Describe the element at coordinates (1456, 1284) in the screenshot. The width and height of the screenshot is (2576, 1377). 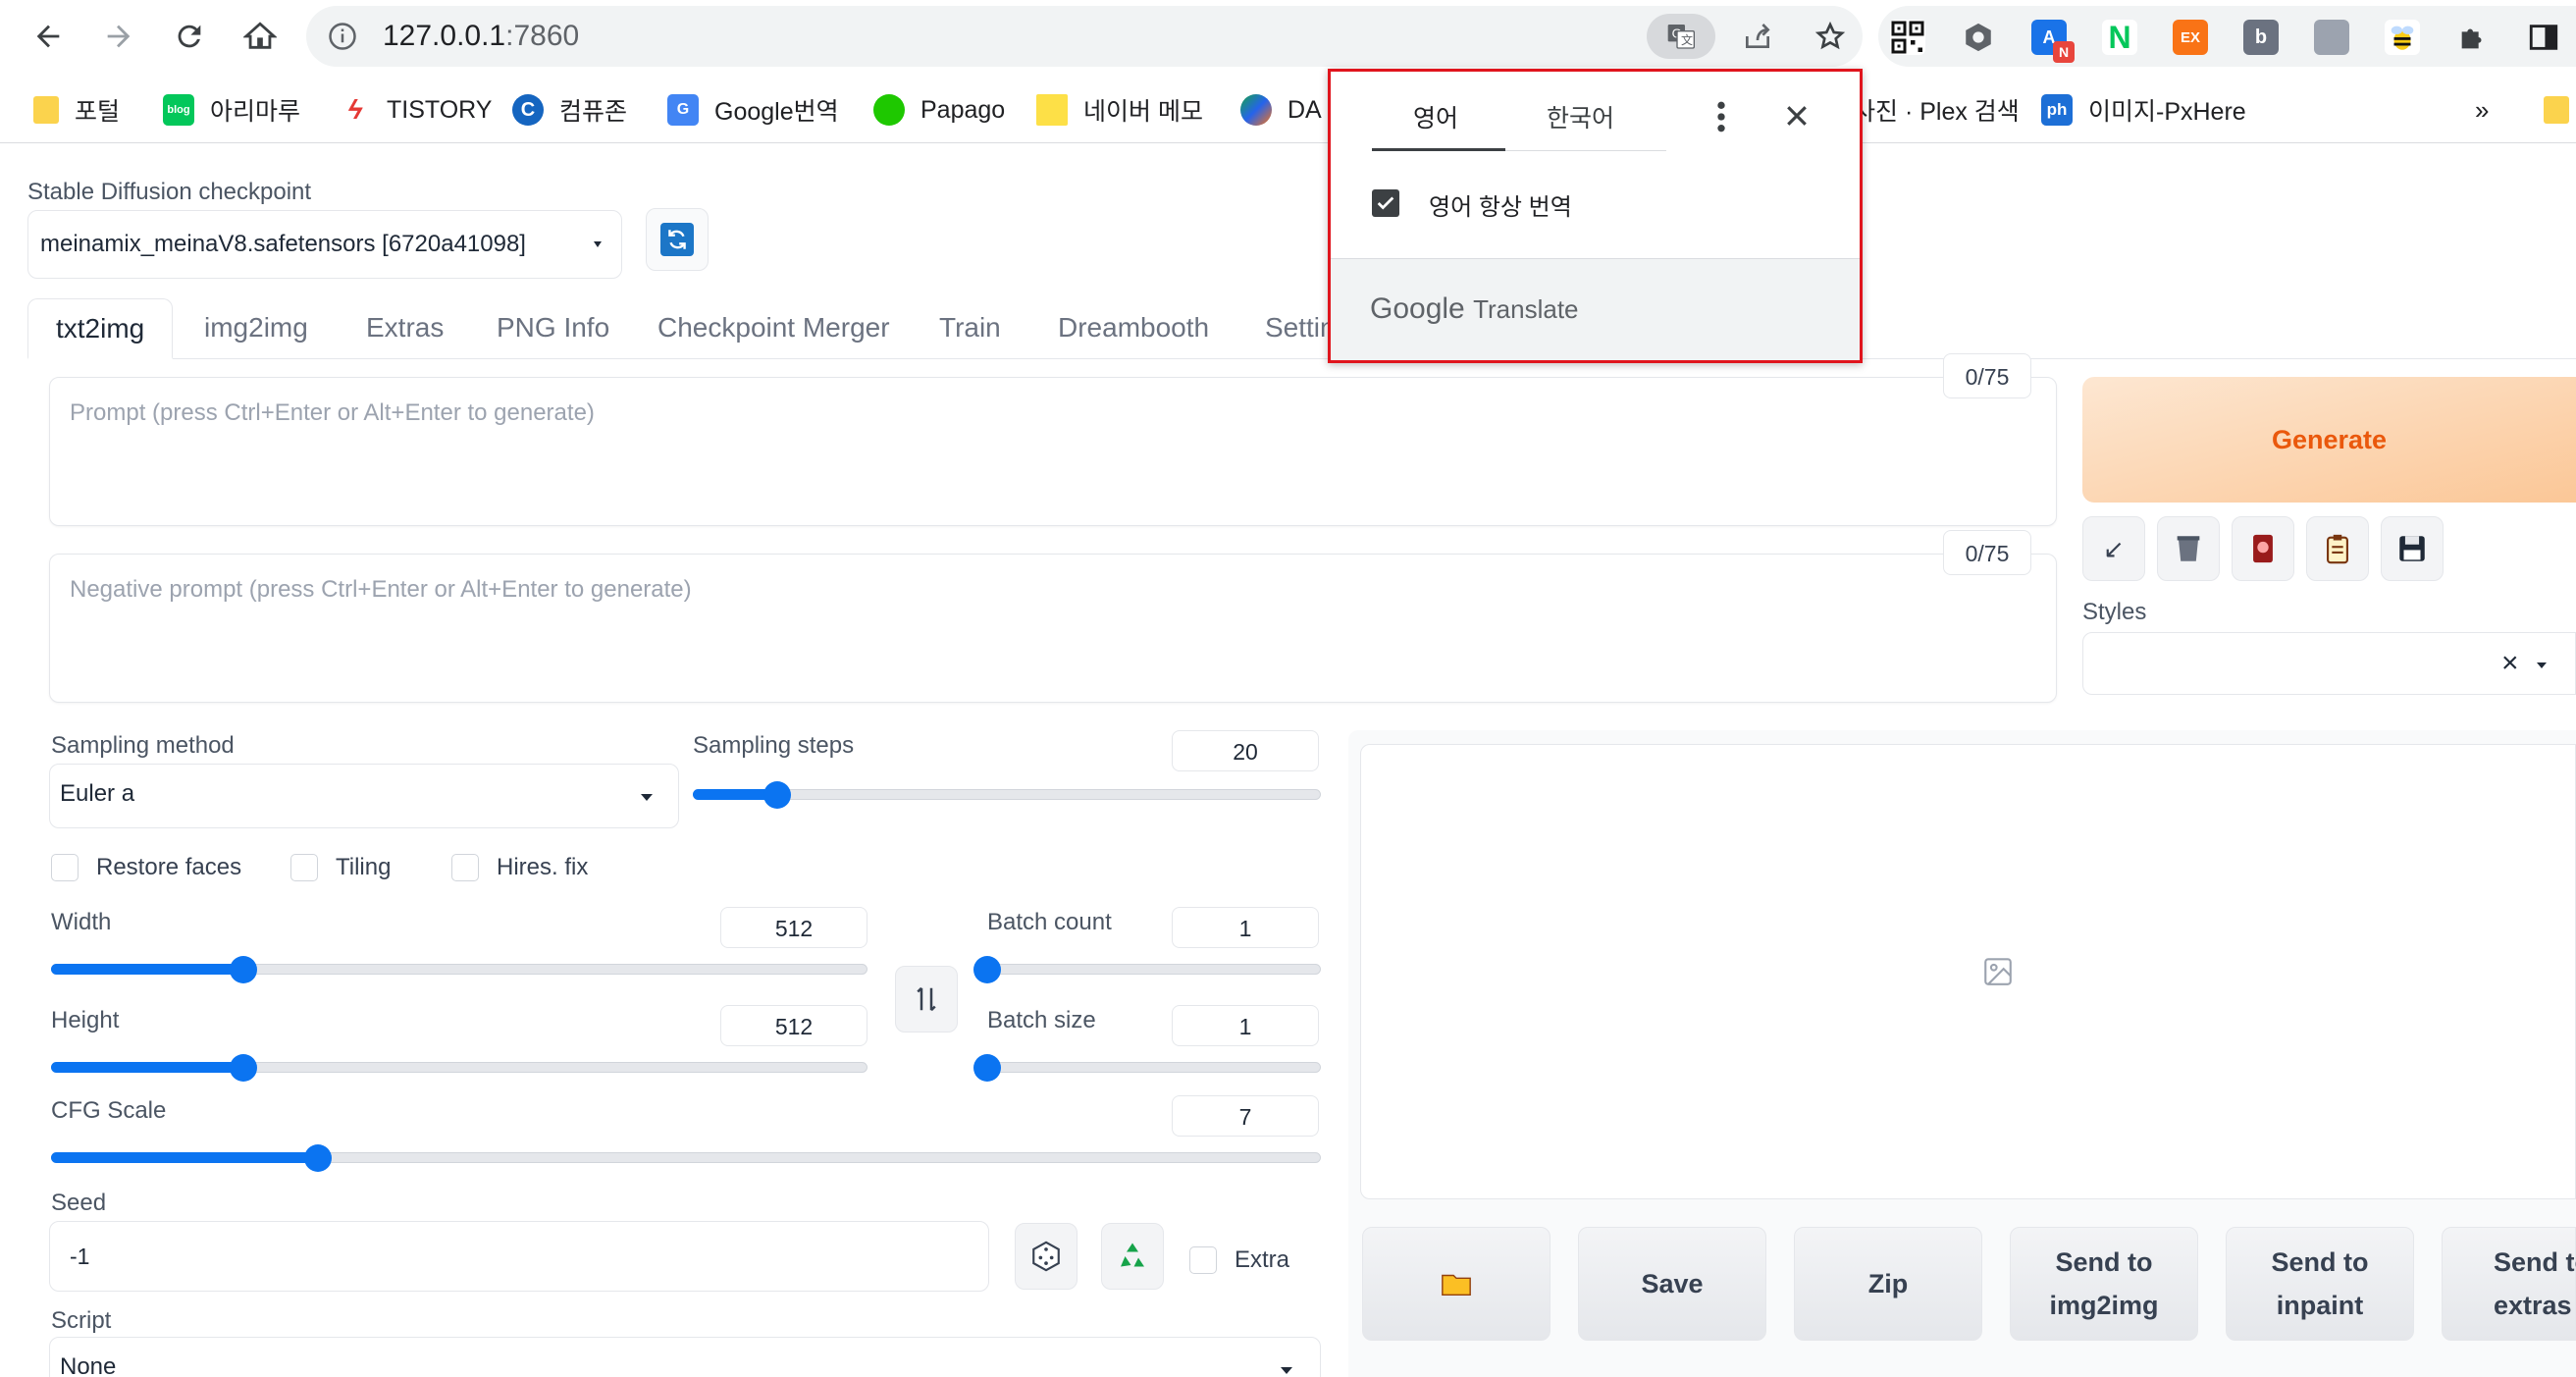
I see `open-folder-button` at that location.